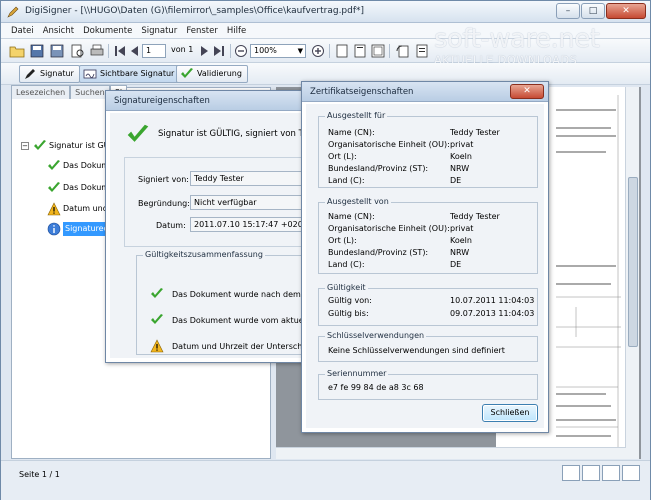  I want to click on visible-signature-button: Sichtbare Signatur, so click(130, 74).